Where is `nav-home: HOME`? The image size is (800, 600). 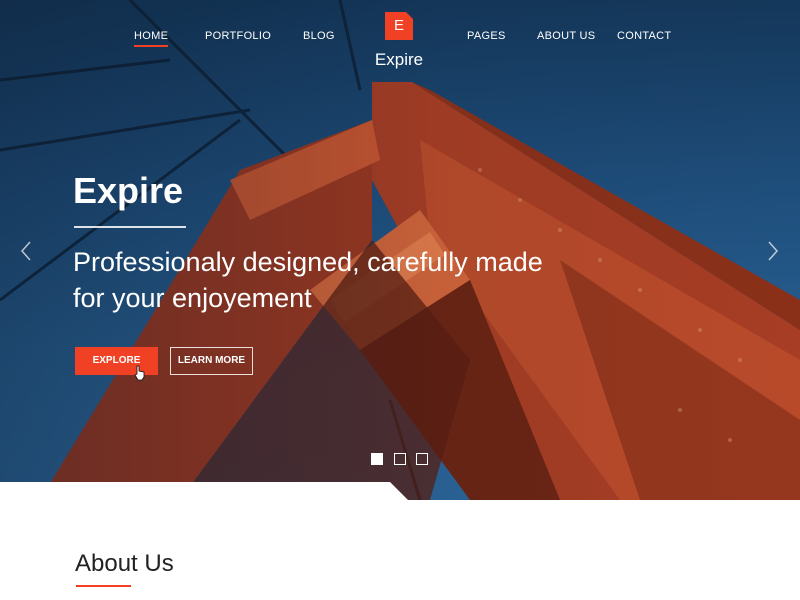
nav-home: HOME is located at coordinates (151, 38).